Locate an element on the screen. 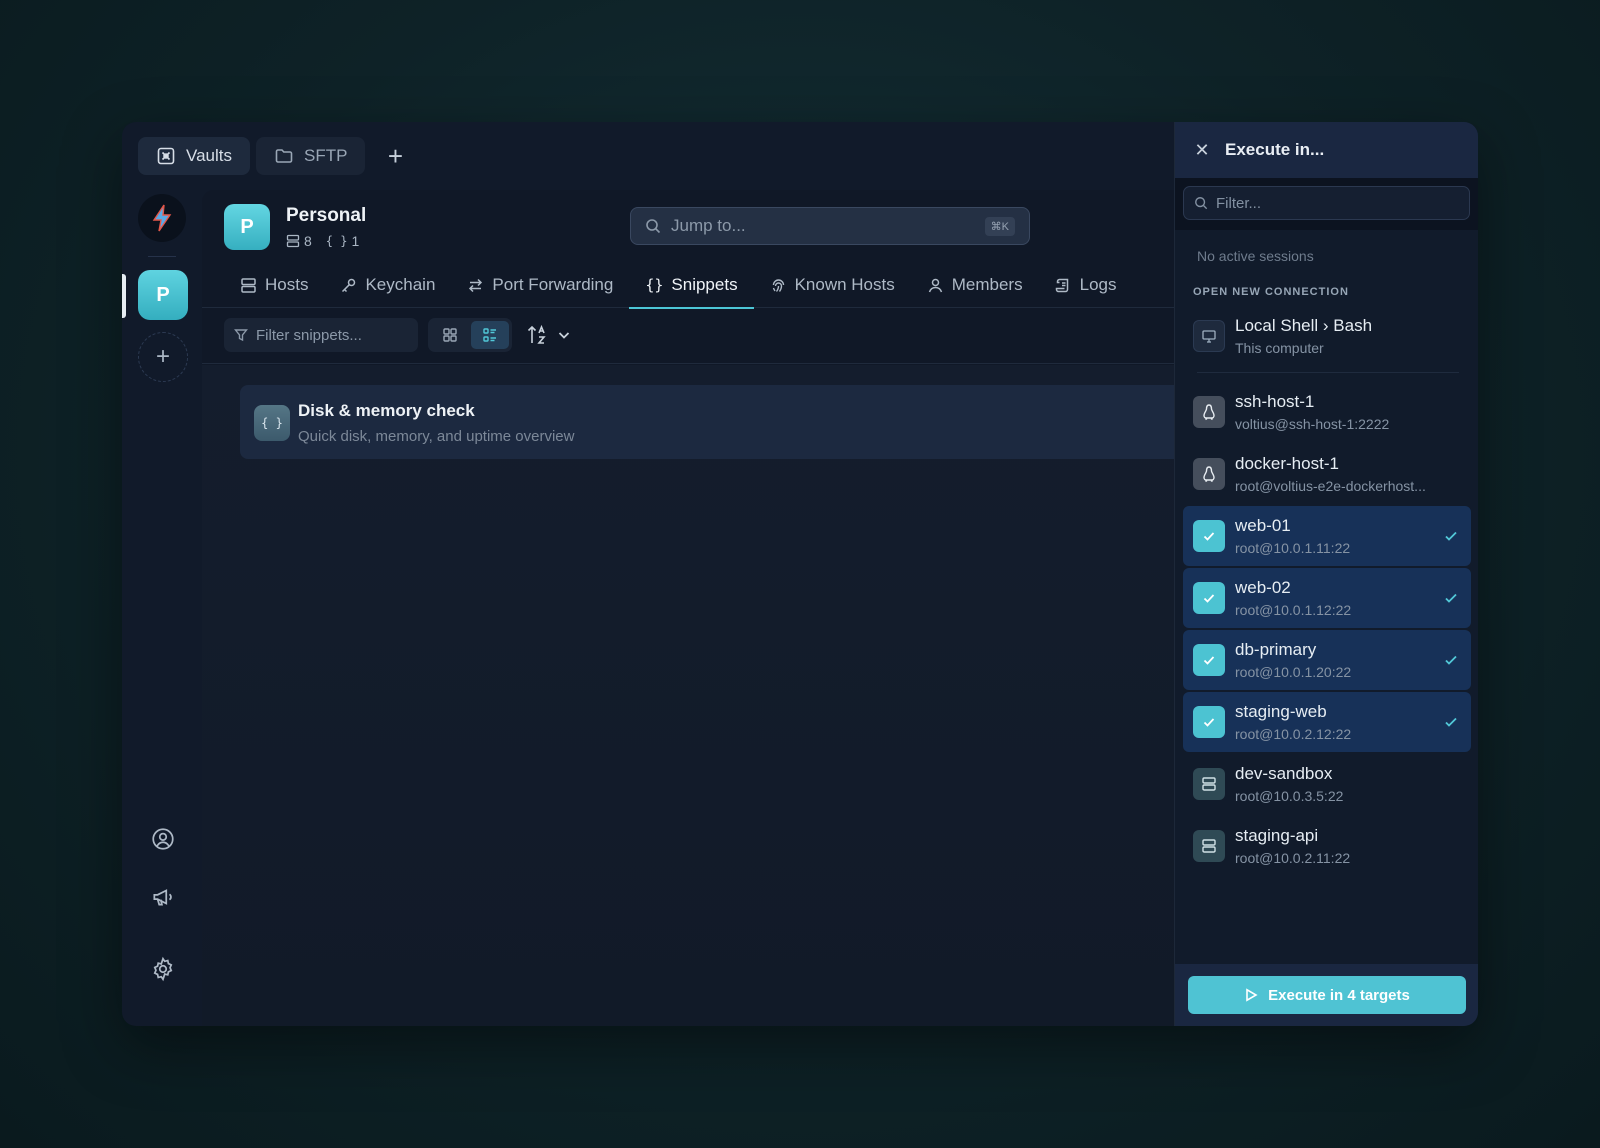 The height and width of the screenshot is (1148, 1600). tab-logs: Logs is located at coordinates (1086, 285).